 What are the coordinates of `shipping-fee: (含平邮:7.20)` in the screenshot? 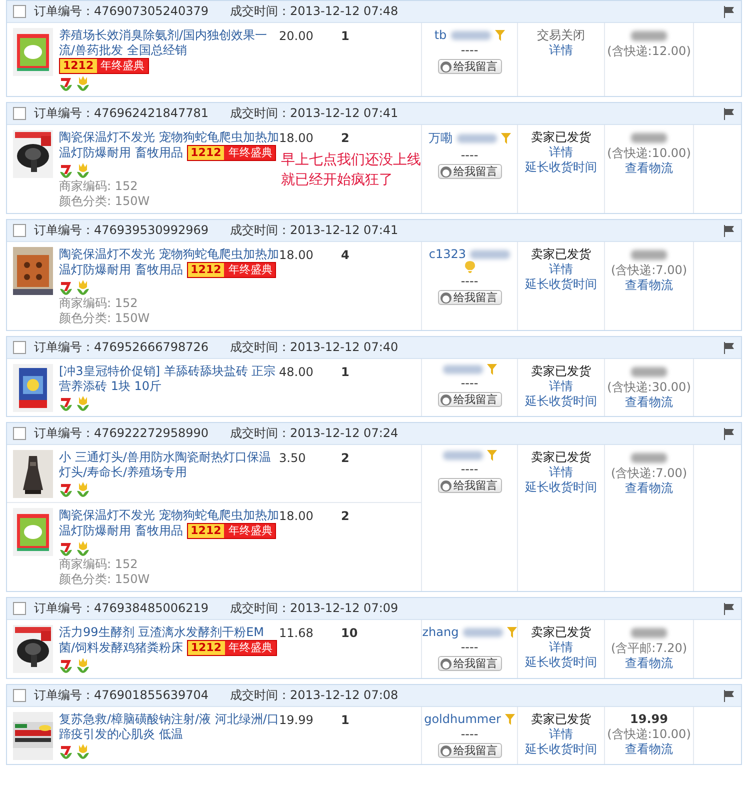 It's located at (649, 648).